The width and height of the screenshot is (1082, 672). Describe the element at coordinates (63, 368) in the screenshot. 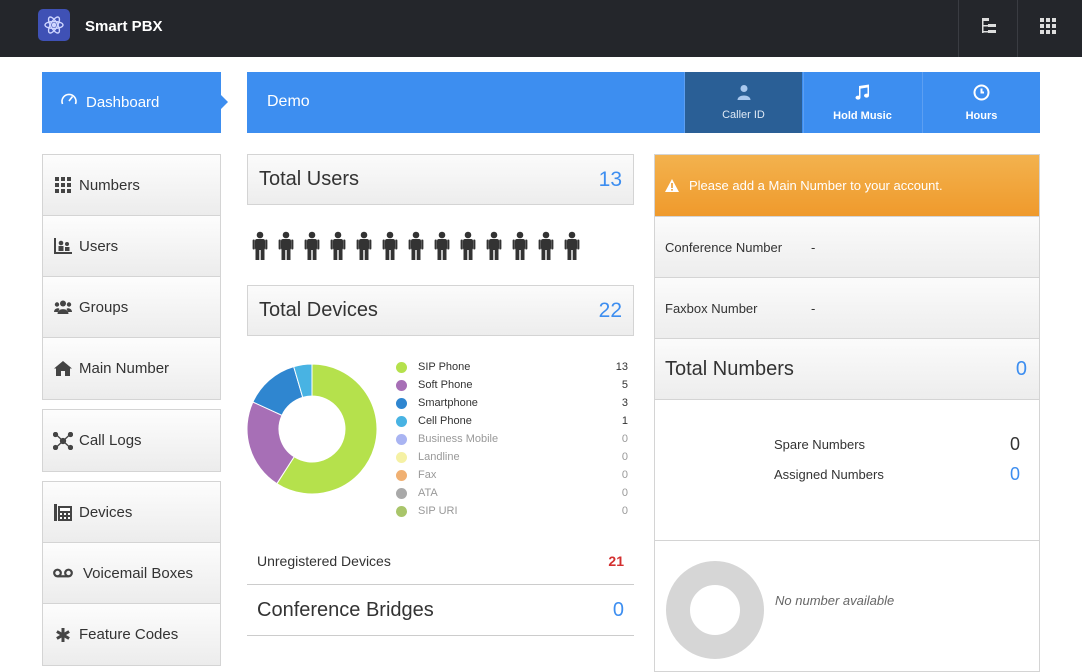

I see `home-icon` at that location.